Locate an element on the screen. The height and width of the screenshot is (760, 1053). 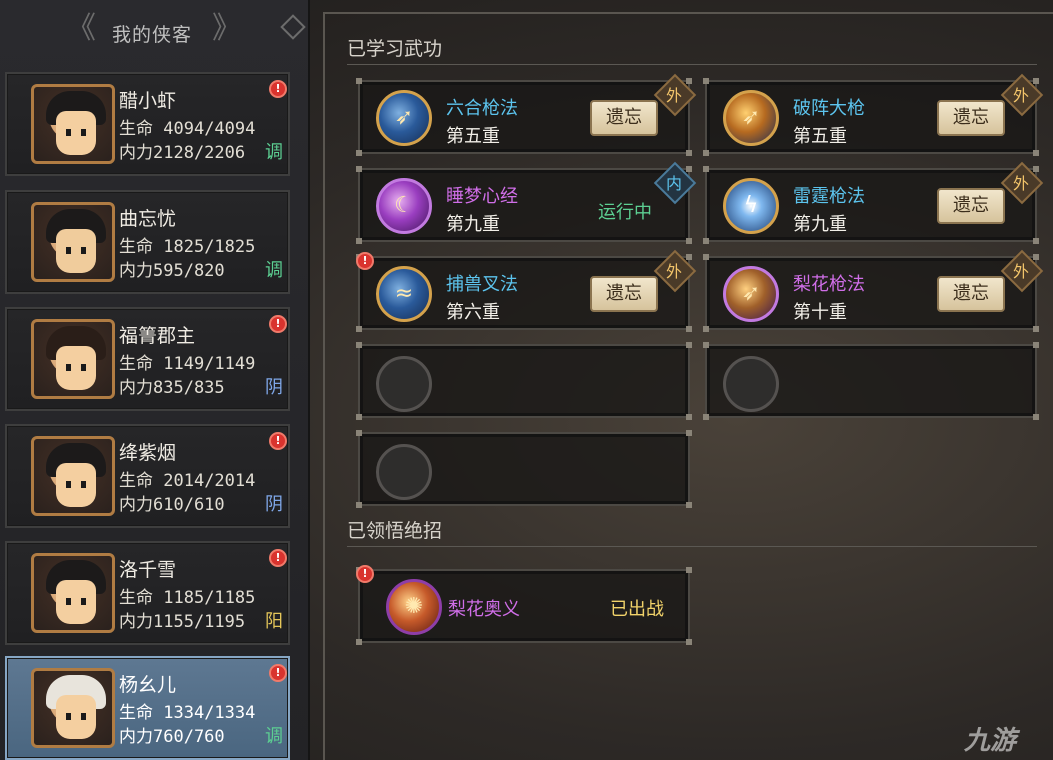
hero-card: ! 福箐郡主 生命 1149/1149 内力835/835 阴 is located at coordinates (147, 359).